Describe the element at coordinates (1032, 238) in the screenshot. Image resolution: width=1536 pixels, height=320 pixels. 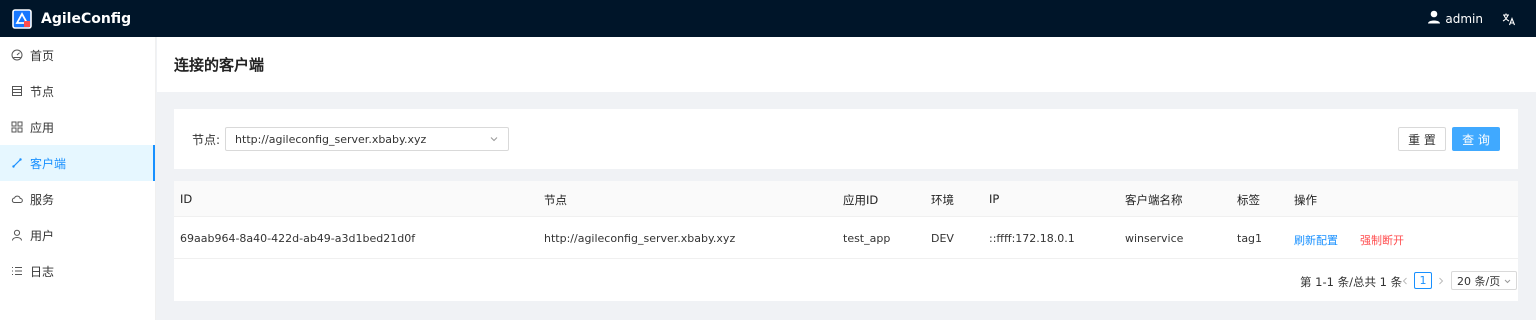
I see `cell-ip: ::ffff:172.18.0.1` at that location.